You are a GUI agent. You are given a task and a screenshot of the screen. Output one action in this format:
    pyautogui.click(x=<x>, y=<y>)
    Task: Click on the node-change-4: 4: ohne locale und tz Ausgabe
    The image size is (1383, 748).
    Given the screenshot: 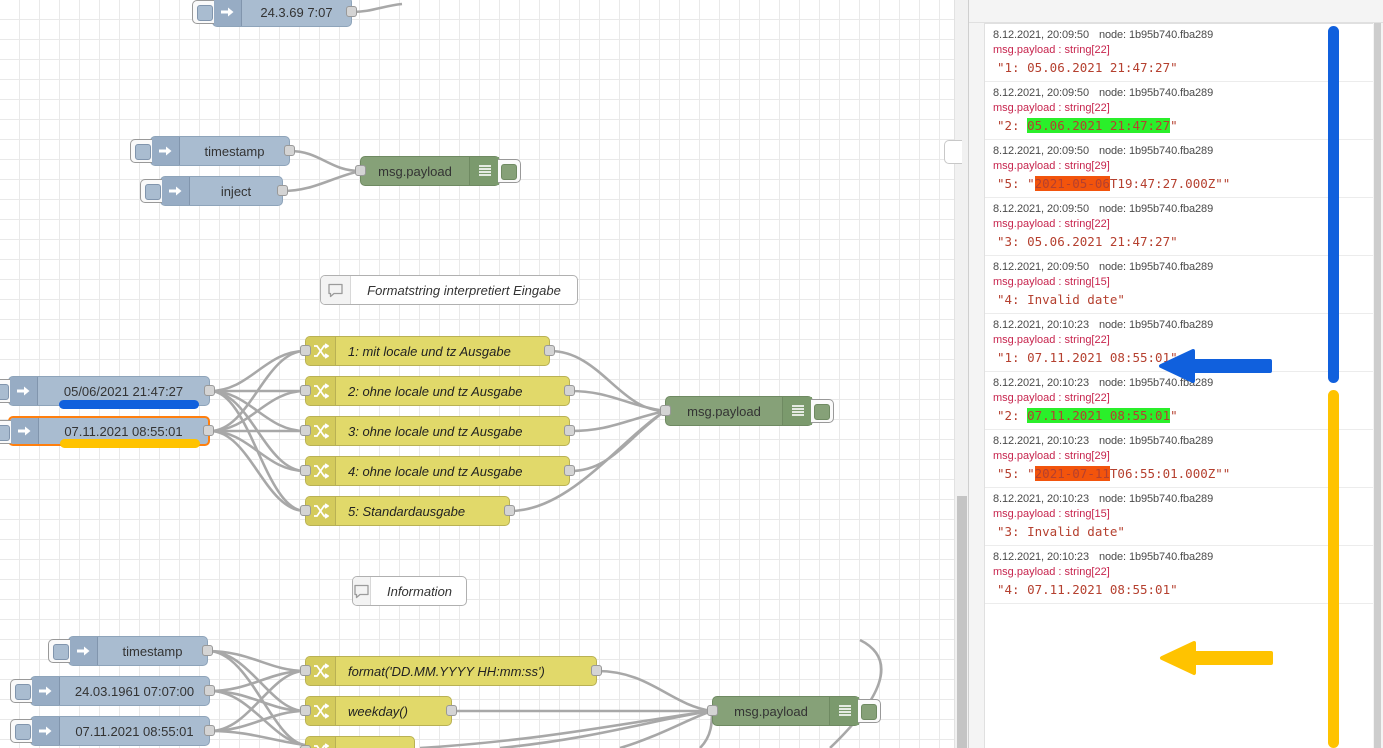 What is the action you would take?
    pyautogui.click(x=437, y=471)
    